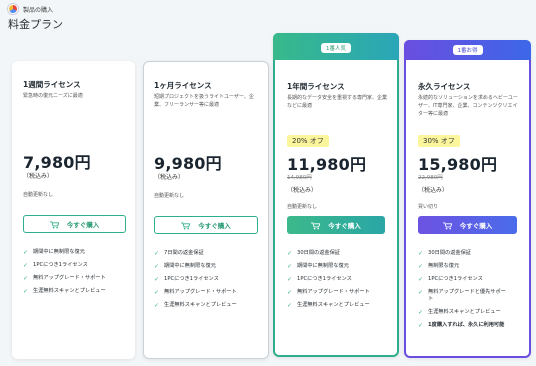  Describe the element at coordinates (38, 9) in the screenshot. I see `breadcrumb: 製品の購入` at that location.